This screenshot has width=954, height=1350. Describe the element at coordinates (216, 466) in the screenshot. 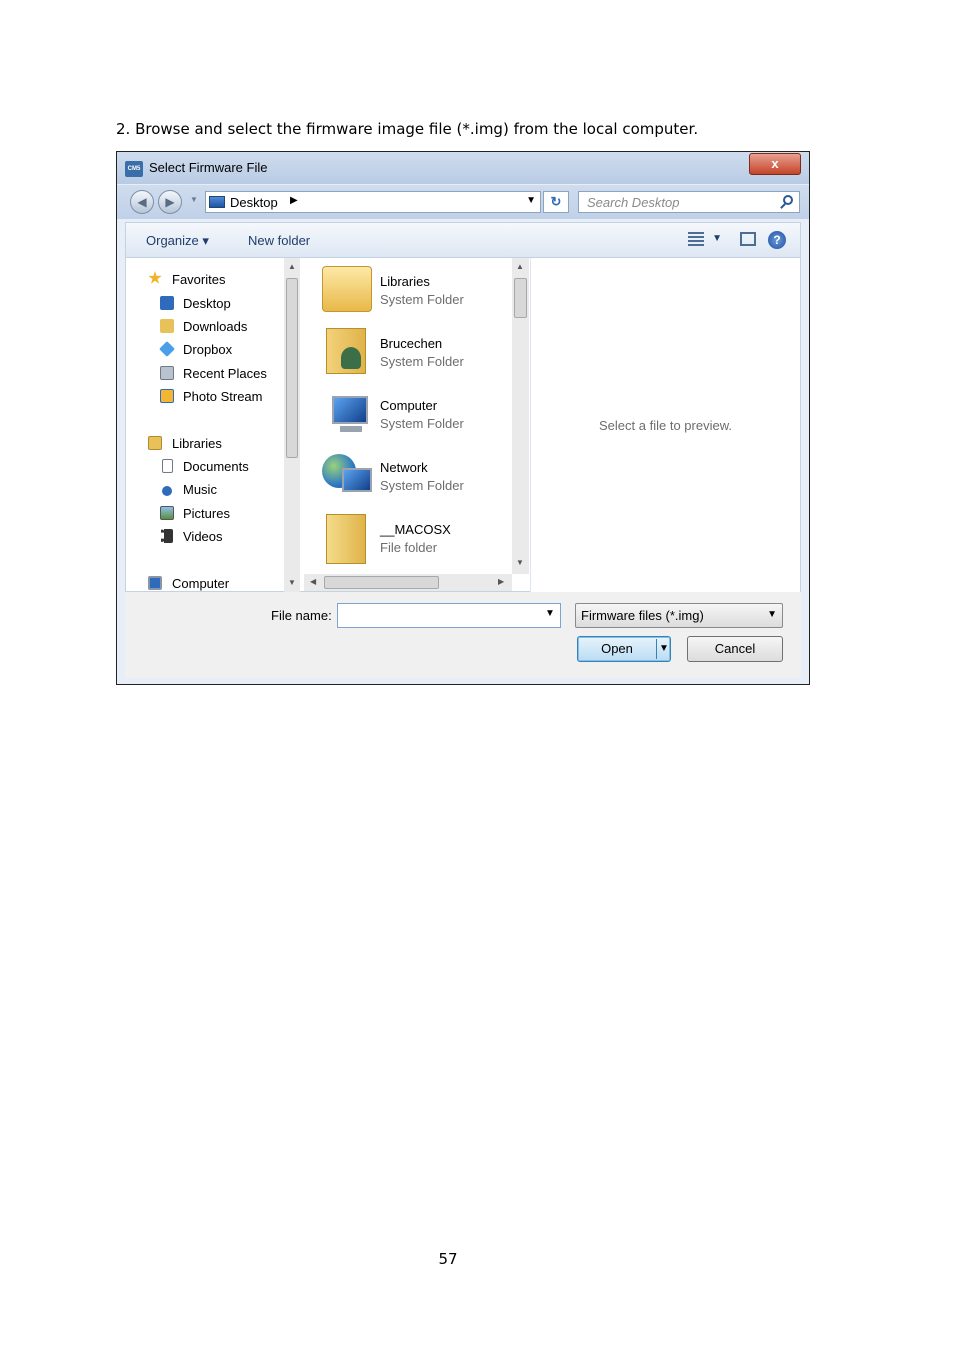

I see `nav-documents: Documents` at that location.